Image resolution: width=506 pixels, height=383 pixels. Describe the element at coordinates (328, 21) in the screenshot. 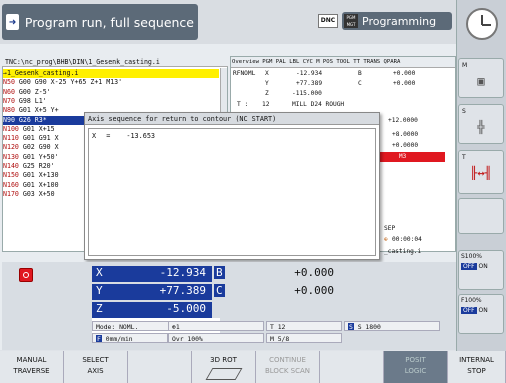

I see `dnc-icon: DNC` at that location.